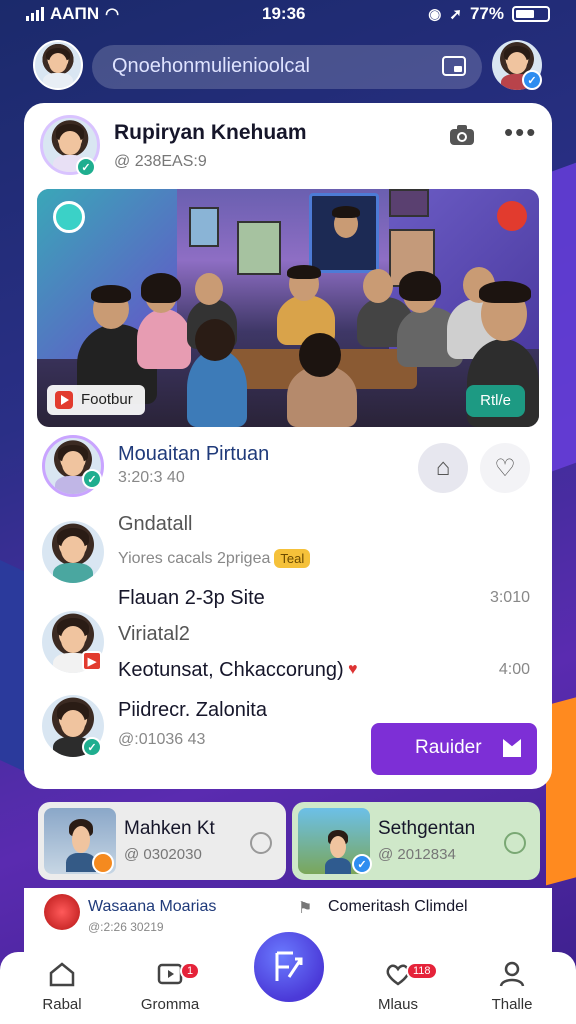 The height and width of the screenshot is (1024, 576). What do you see at coordinates (486, 13) in the screenshot?
I see `battery-percent: 77%` at bounding box center [486, 13].